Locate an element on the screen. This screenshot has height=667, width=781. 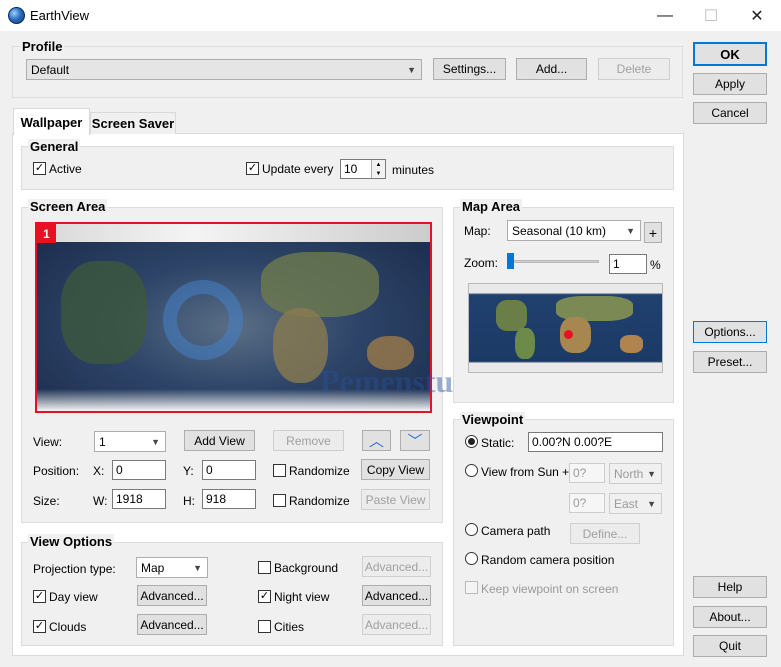
profile-select: Default ▼ is located at coordinates (224, 69).